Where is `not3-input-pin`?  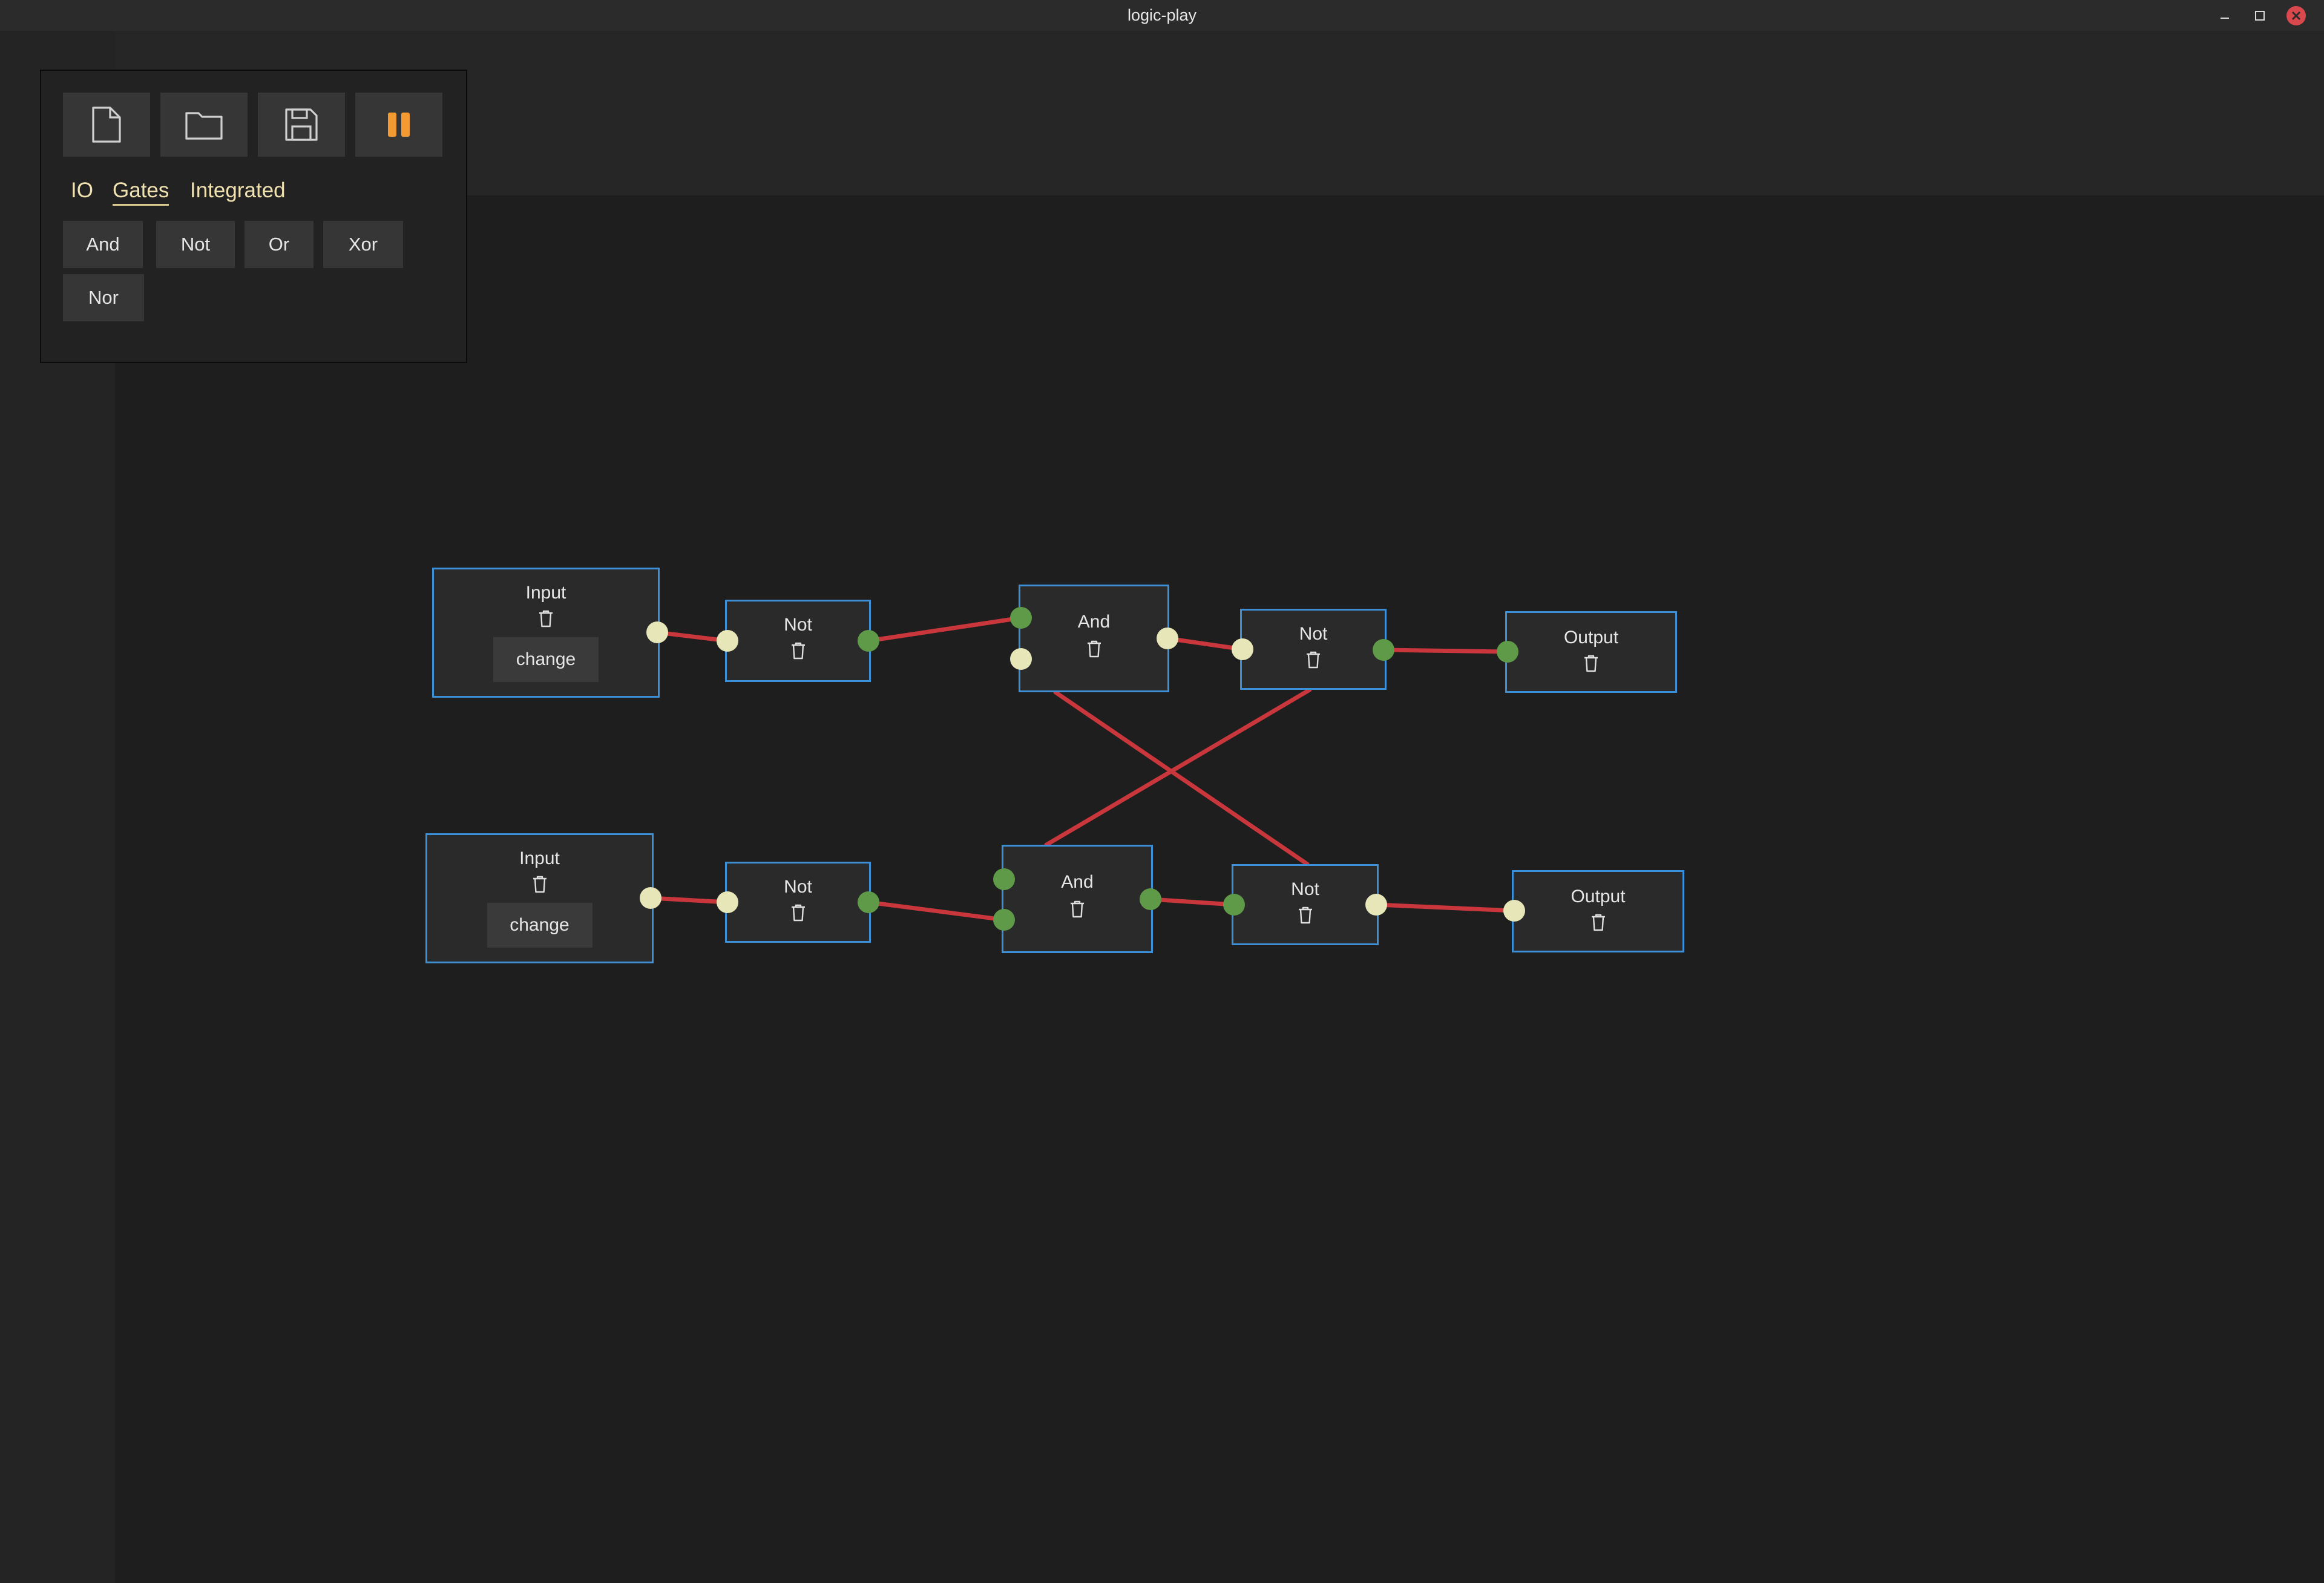 not3-input-pin is located at coordinates (727, 902).